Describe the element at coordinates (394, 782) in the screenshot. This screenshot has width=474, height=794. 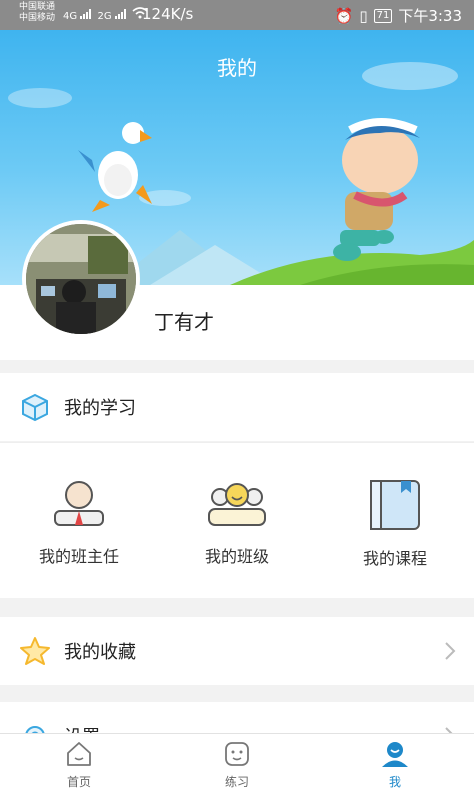
I see `tab-me-label: 我` at that location.